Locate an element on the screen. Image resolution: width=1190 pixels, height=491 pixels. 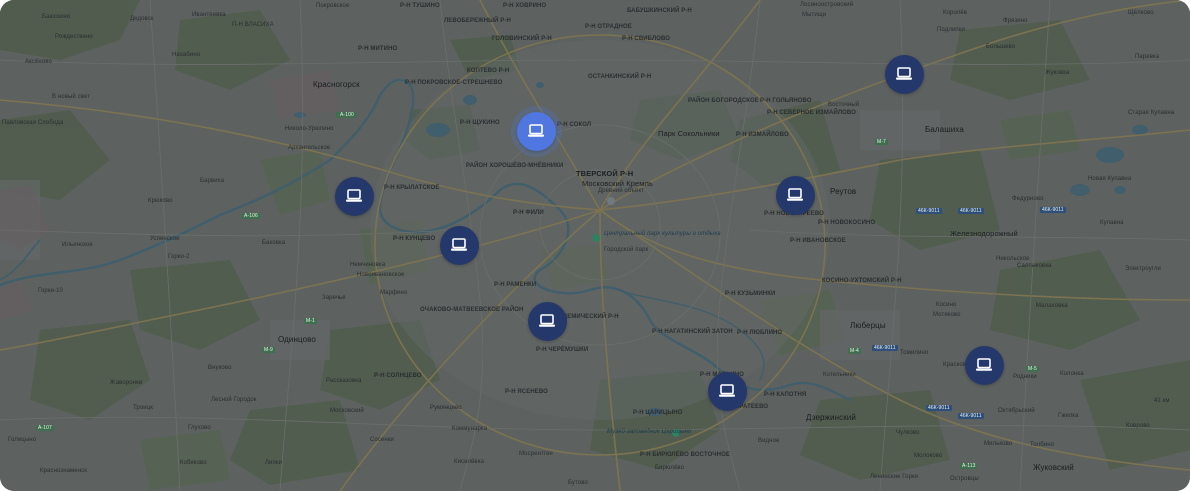
pin-kraskovo is located at coordinates (984, 365).